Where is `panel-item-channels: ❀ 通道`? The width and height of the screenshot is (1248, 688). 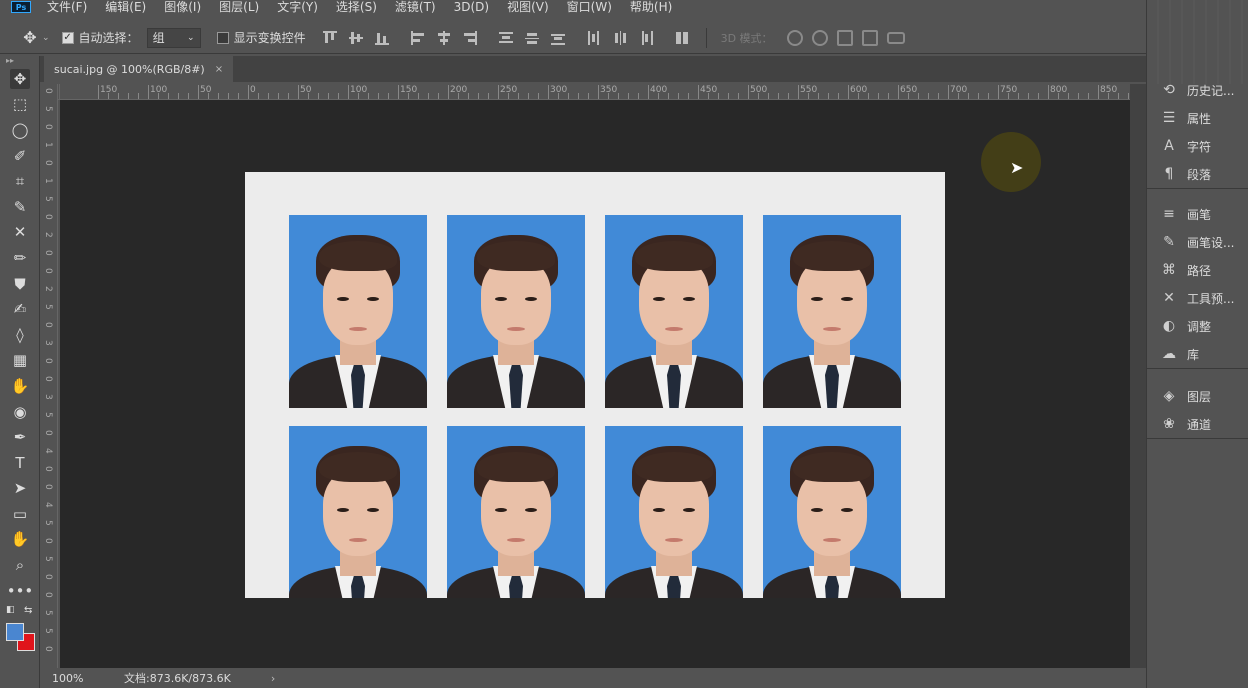
panel-item-channels: ❀ 通道 is located at coordinates (1197, 424).